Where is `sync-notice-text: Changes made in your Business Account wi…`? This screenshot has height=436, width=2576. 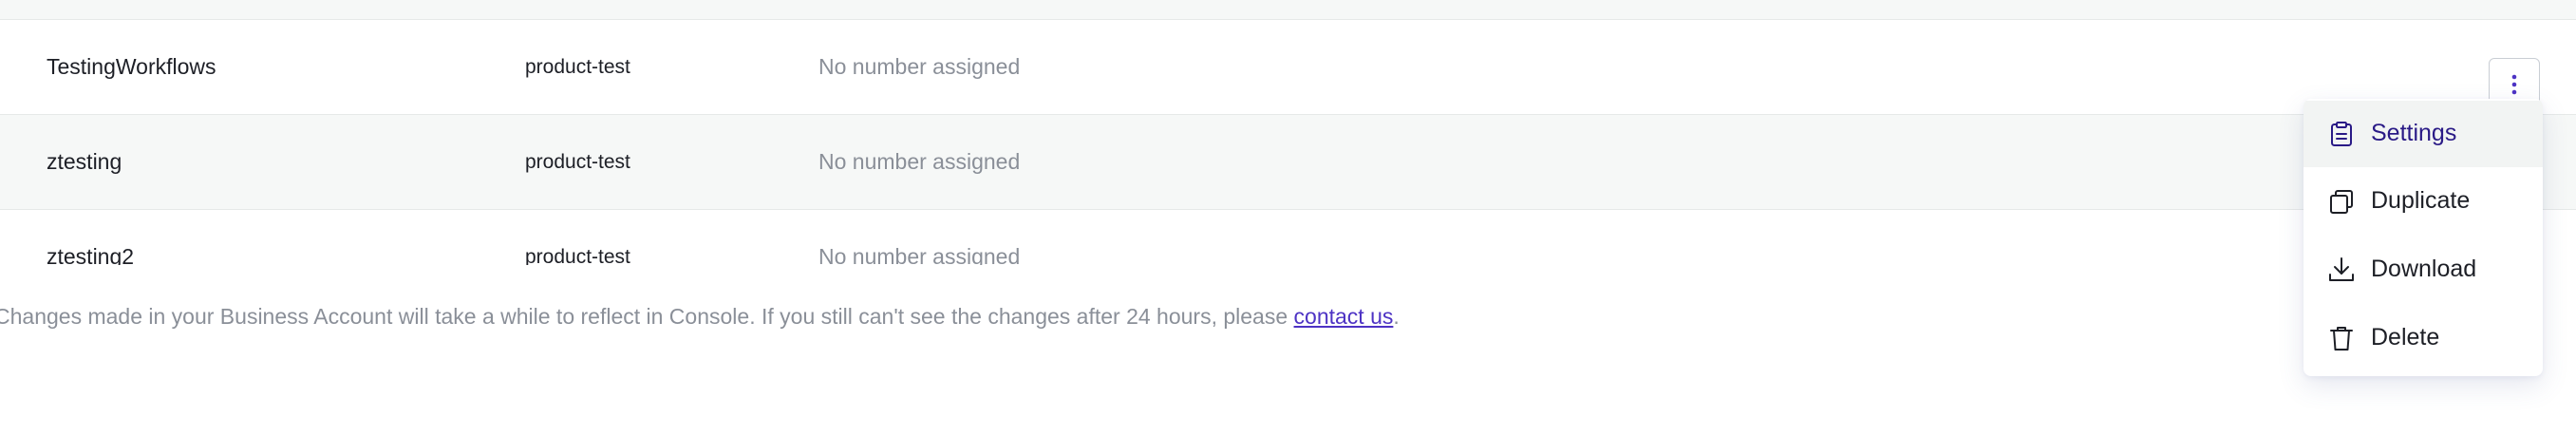 sync-notice-text: Changes made in your Business Account wi… is located at coordinates (647, 316).